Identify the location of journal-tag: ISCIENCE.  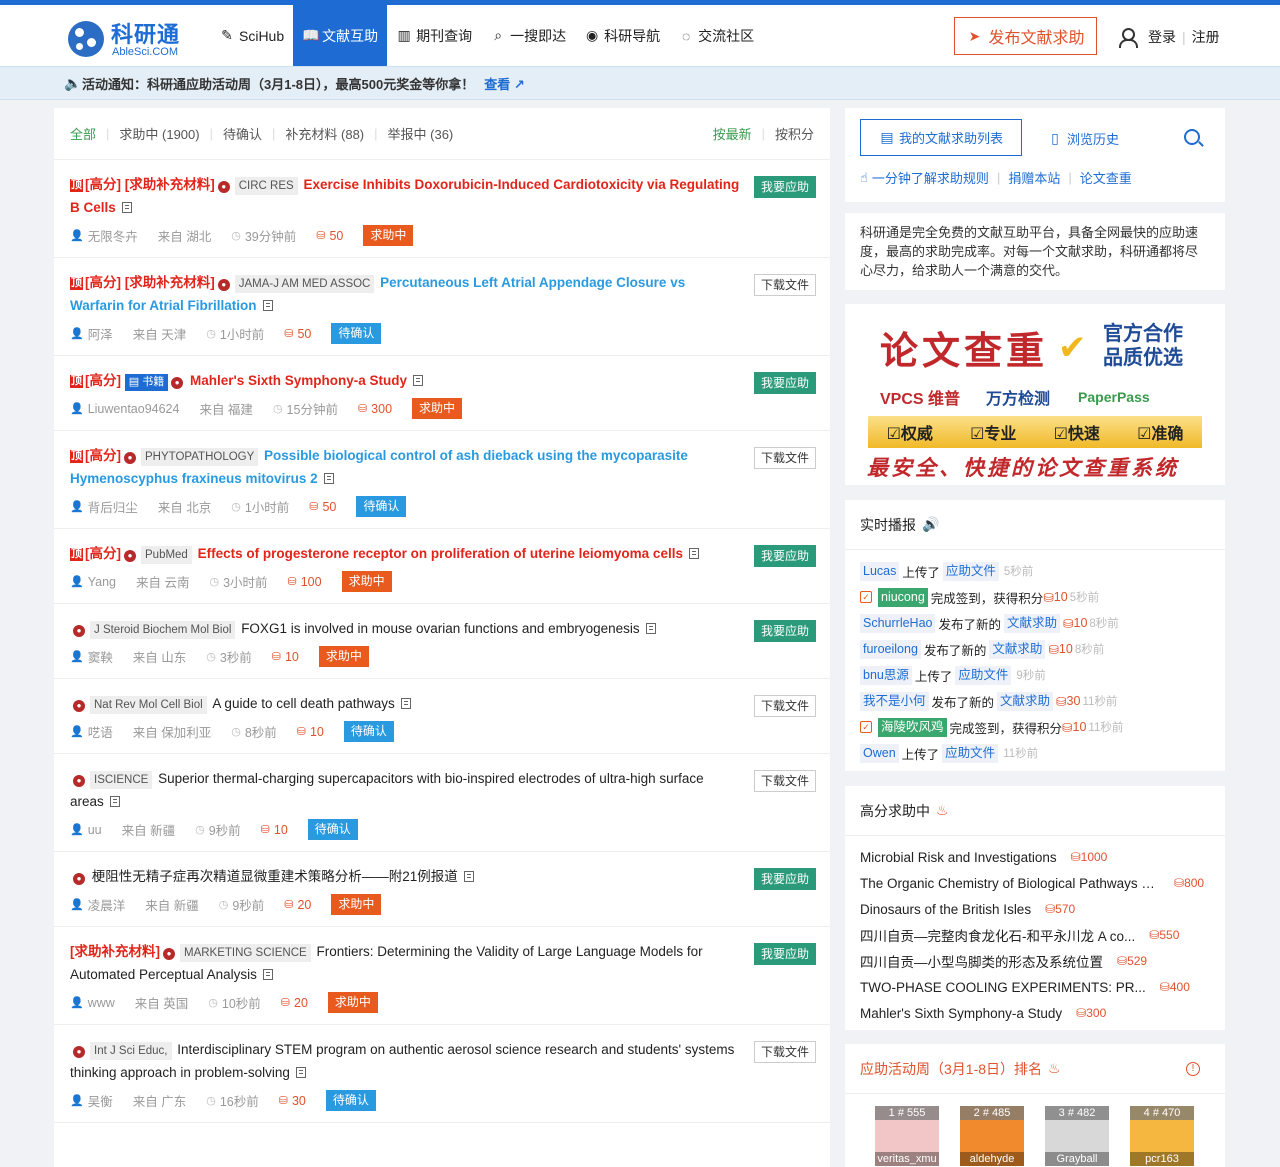
(121, 780).